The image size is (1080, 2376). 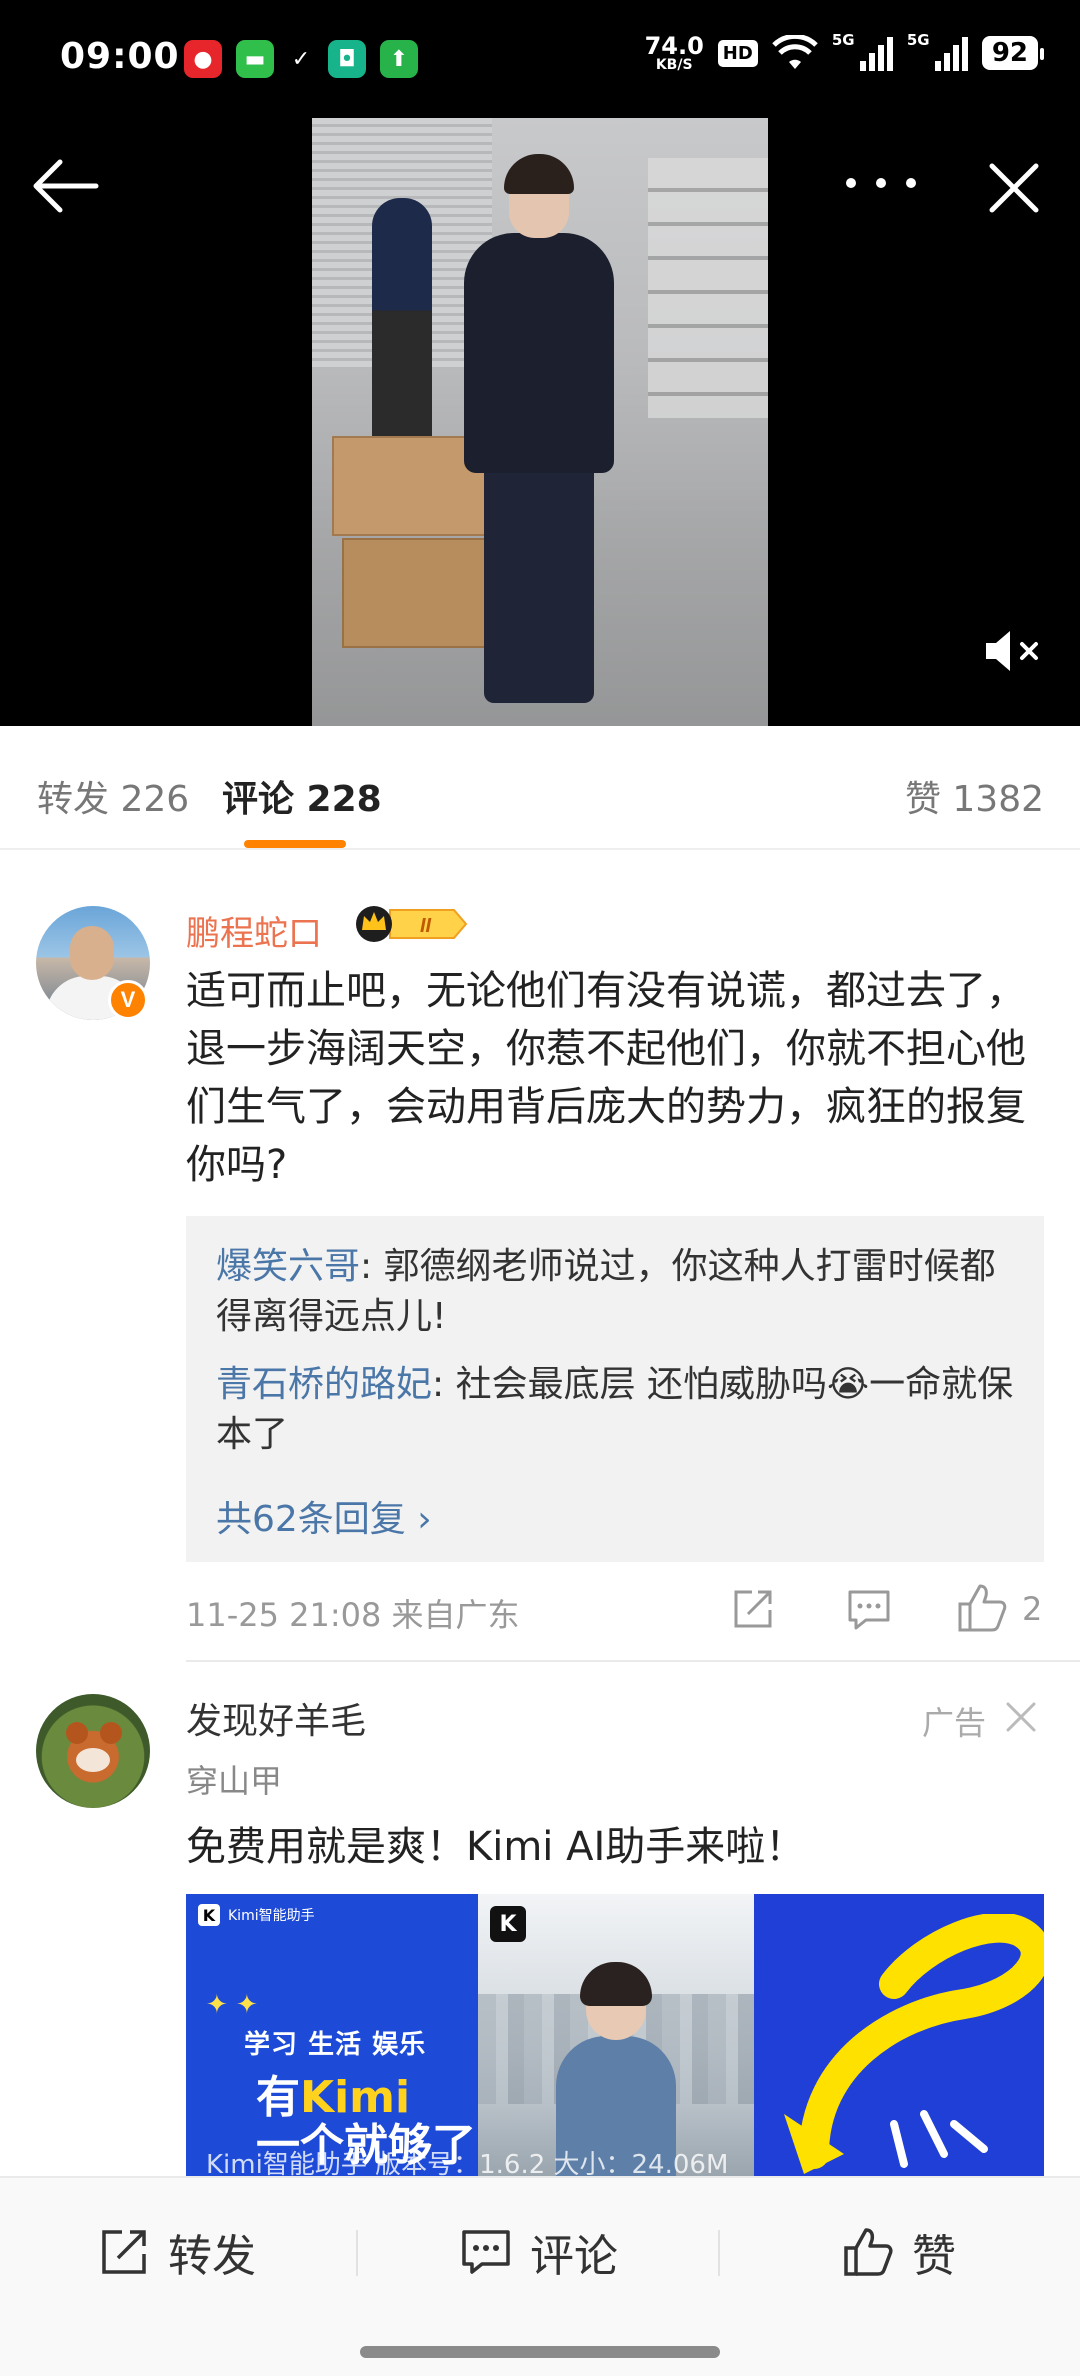 I want to click on status-time: 09:00, so click(x=120, y=56).